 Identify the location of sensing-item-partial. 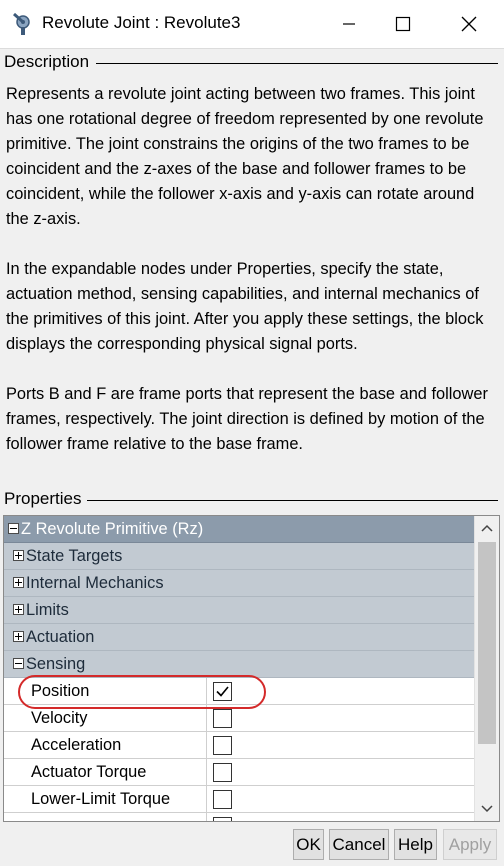
(239, 817).